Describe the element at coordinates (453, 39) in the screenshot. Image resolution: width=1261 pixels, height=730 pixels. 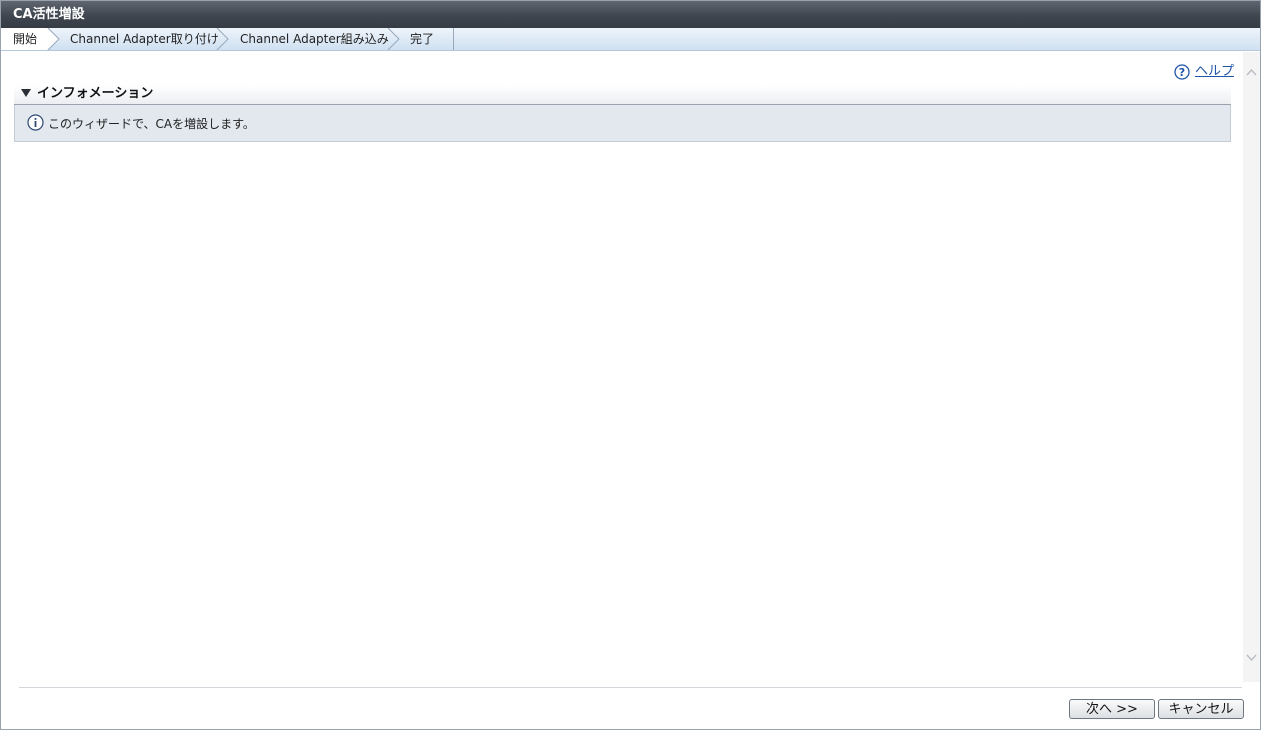
I see `steps-divider` at that location.